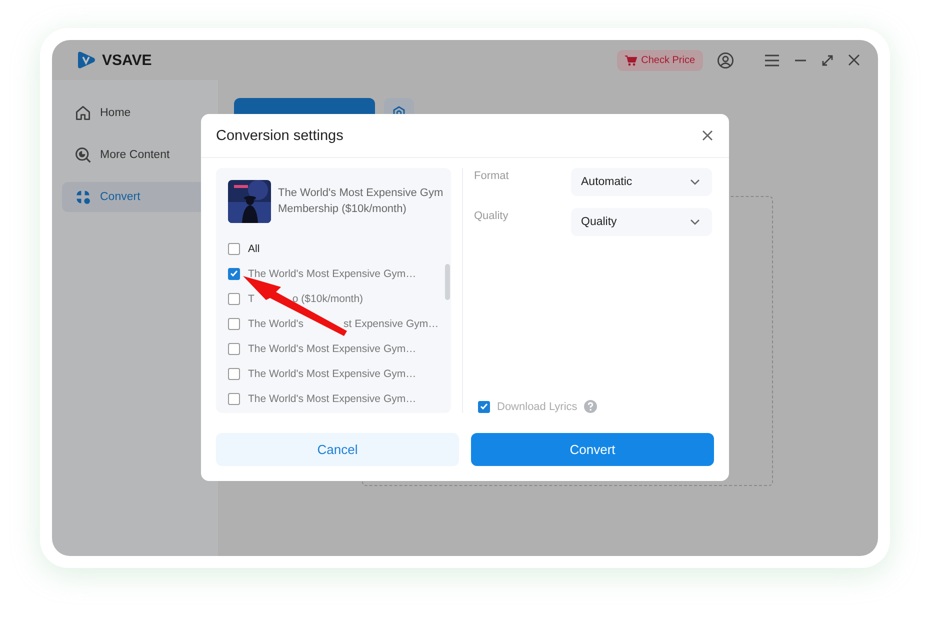 The image size is (930, 620). Describe the element at coordinates (492, 215) in the screenshot. I see `setting-label: Quality` at that location.